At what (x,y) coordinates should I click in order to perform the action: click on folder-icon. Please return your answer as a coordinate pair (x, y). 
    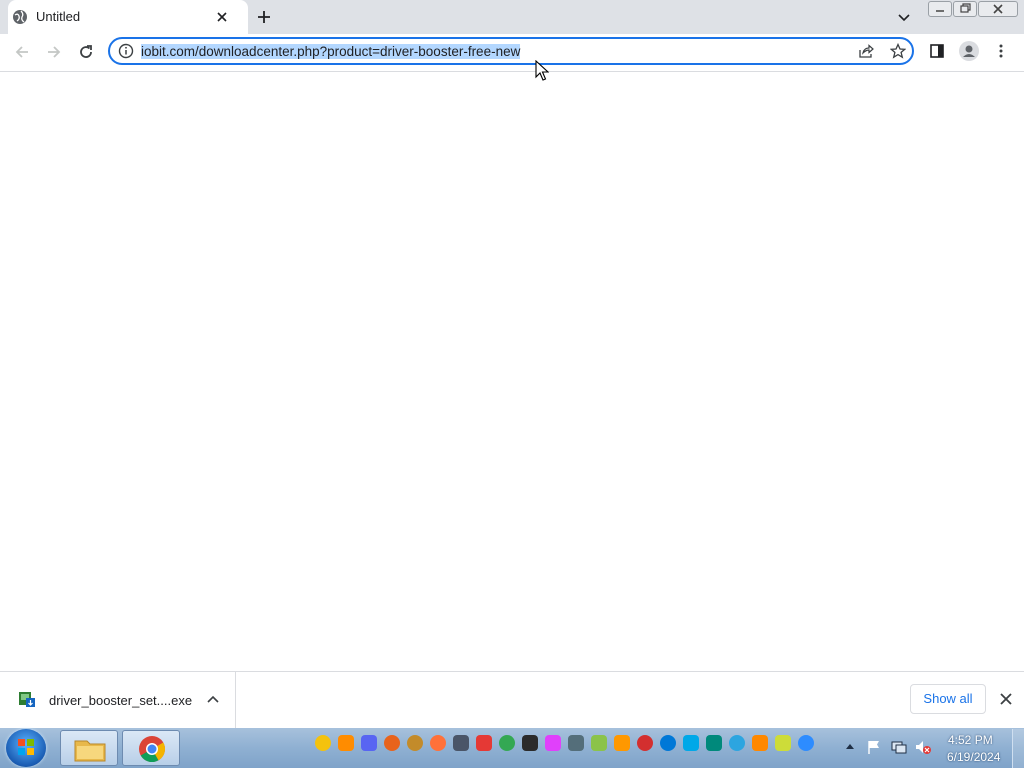
    Looking at the image, I should click on (90, 751).